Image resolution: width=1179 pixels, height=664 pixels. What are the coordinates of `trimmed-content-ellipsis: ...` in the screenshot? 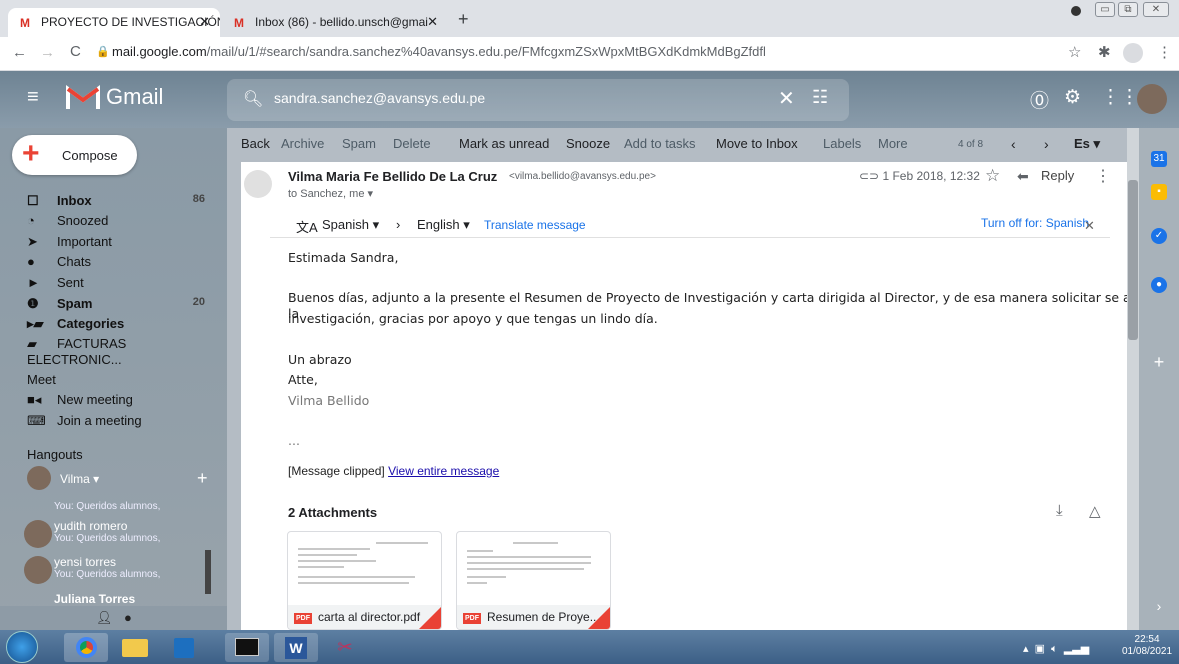 It's located at (294, 441).